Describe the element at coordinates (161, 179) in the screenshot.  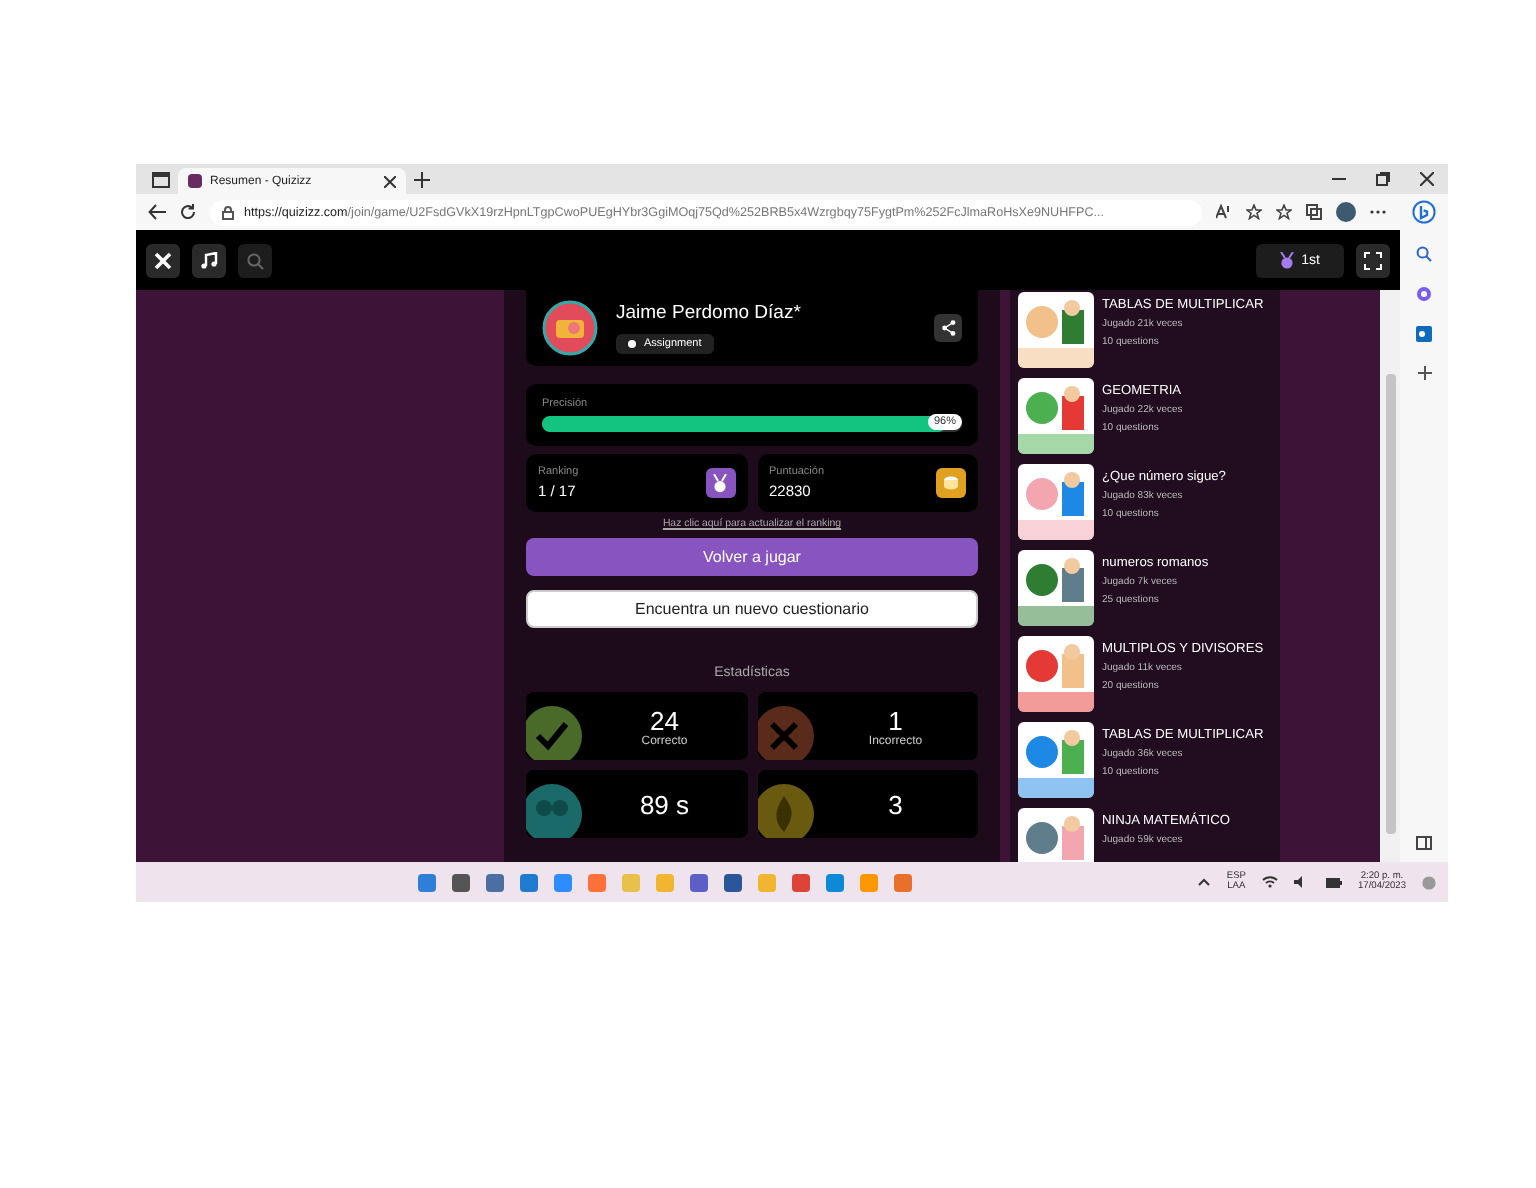
I see `tab-actions-icon` at that location.